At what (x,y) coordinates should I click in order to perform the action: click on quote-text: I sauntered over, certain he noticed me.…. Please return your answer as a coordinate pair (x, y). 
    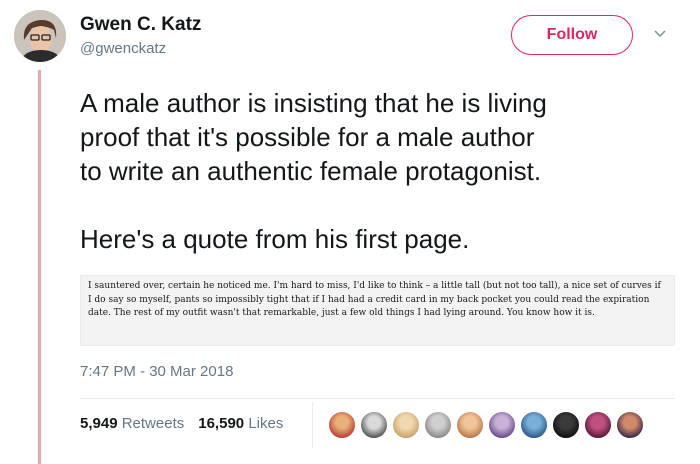
    Looking at the image, I should click on (374, 299).